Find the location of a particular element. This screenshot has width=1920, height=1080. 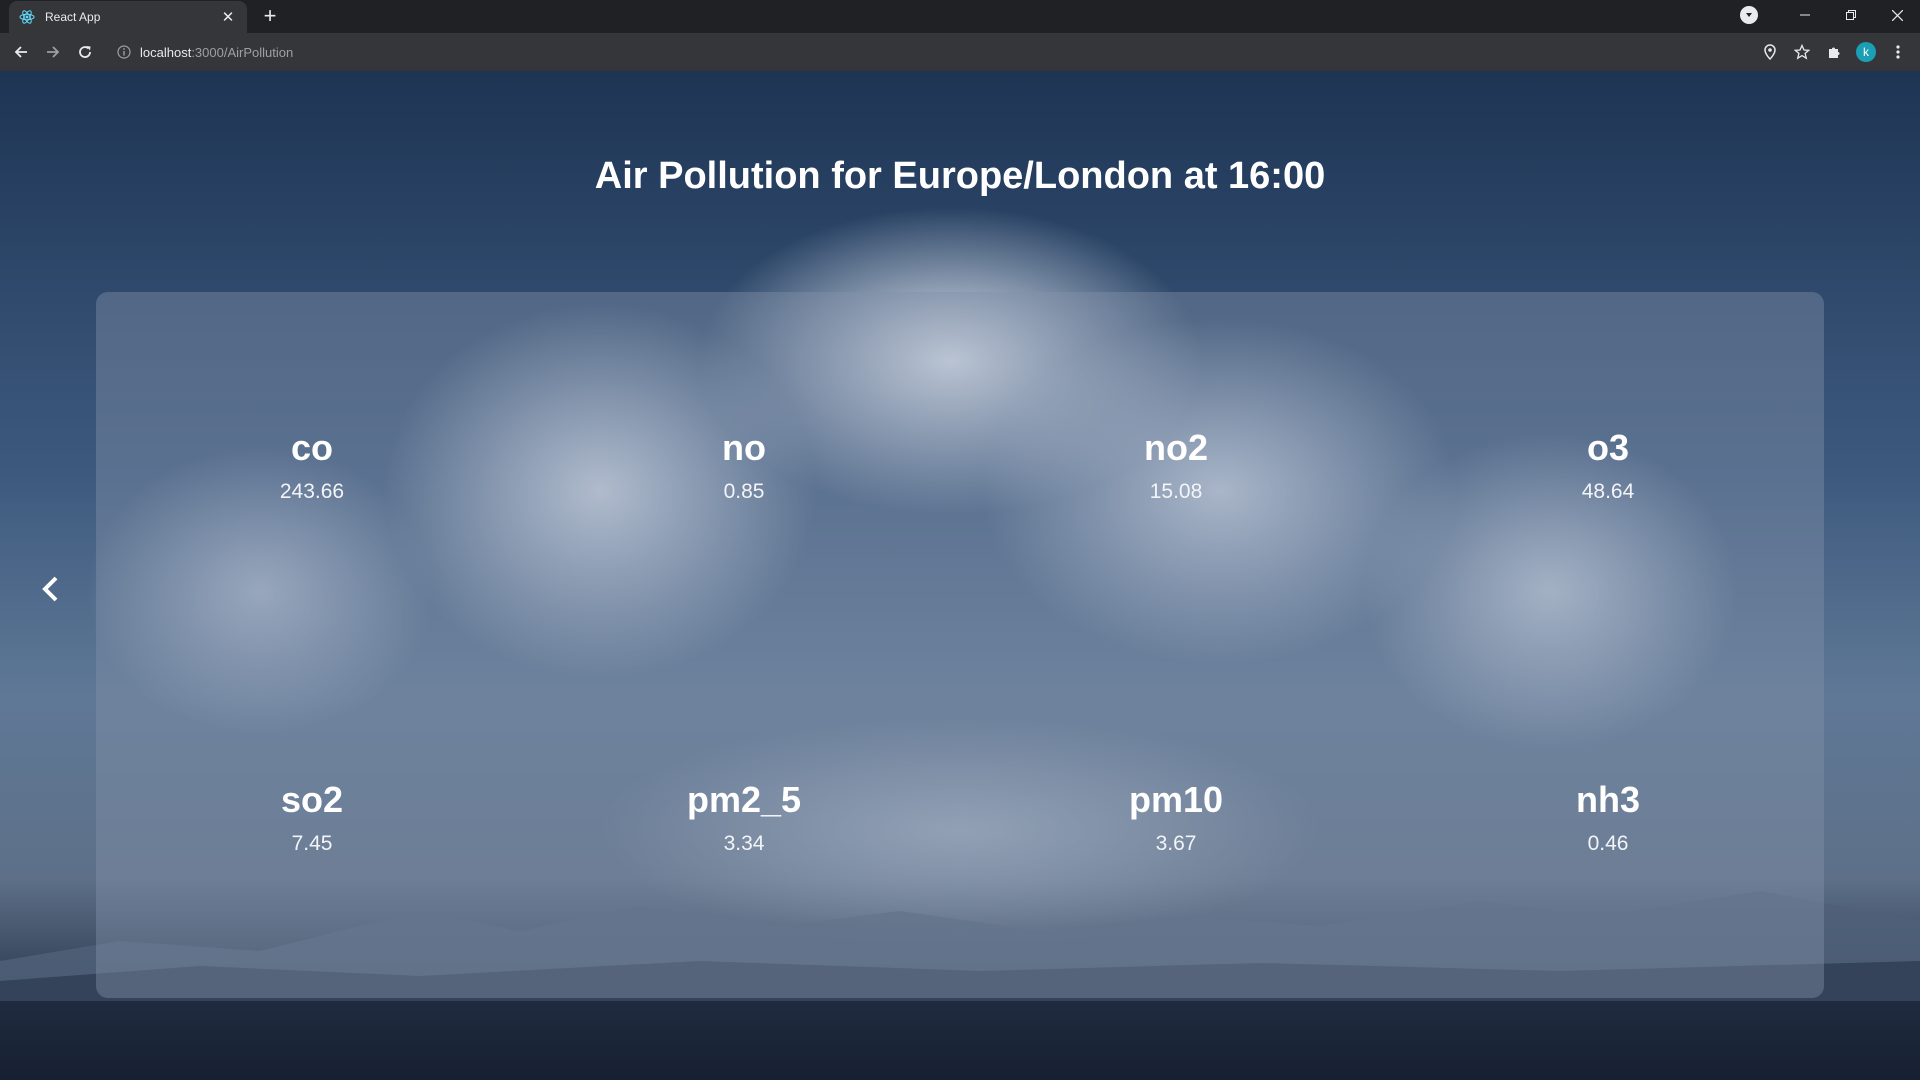

metric-value: 48.64 is located at coordinates (1608, 491).